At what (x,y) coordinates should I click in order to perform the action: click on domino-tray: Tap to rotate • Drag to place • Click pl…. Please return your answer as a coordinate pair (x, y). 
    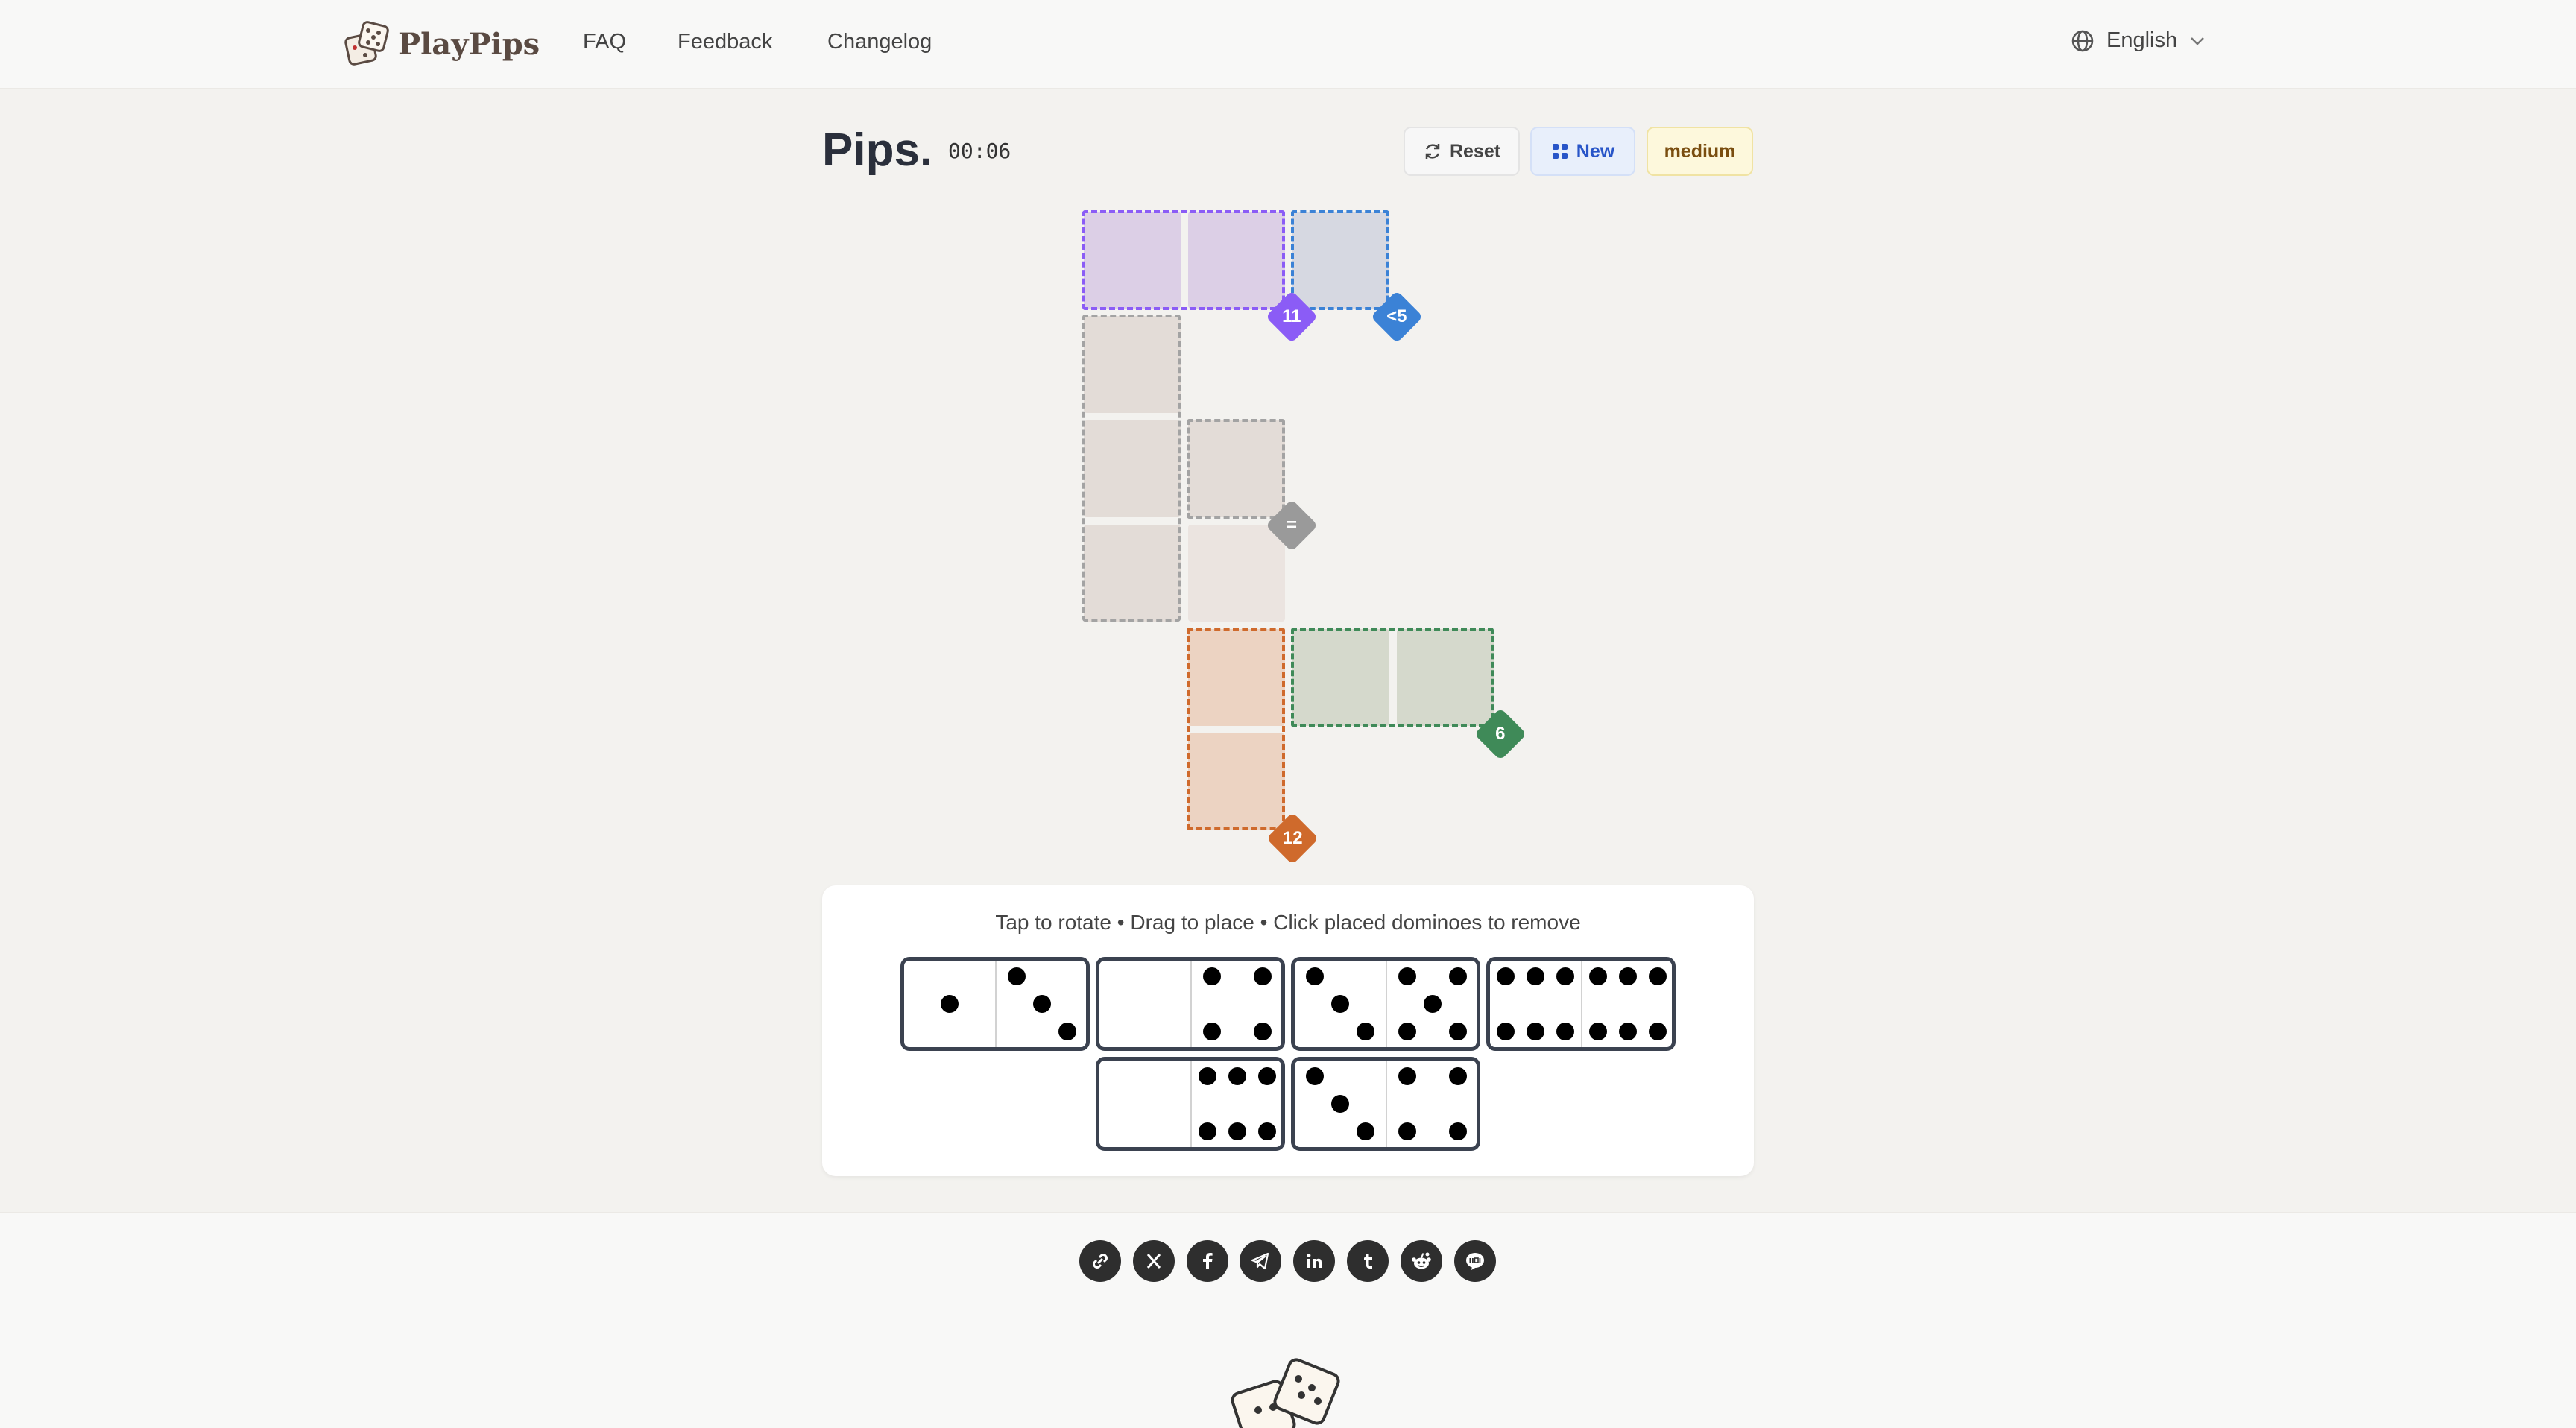
    Looking at the image, I should click on (1288, 1030).